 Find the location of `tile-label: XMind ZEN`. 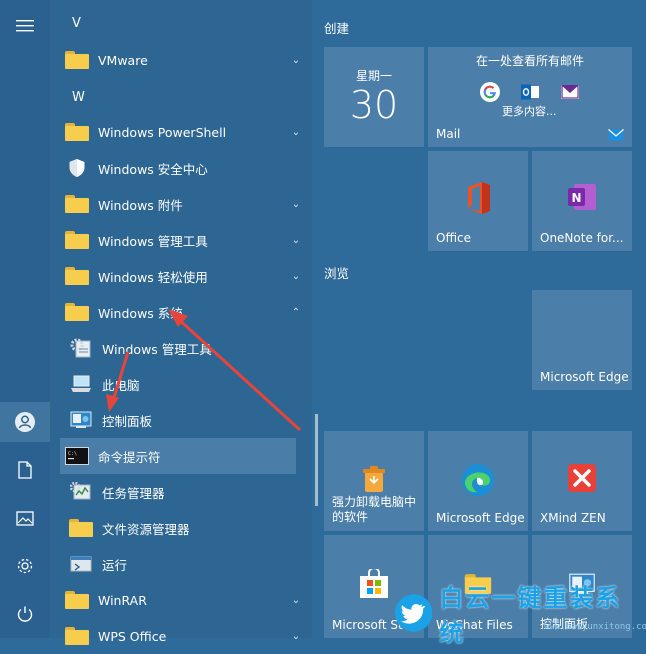

tile-label: XMind ZEN is located at coordinates (573, 518).